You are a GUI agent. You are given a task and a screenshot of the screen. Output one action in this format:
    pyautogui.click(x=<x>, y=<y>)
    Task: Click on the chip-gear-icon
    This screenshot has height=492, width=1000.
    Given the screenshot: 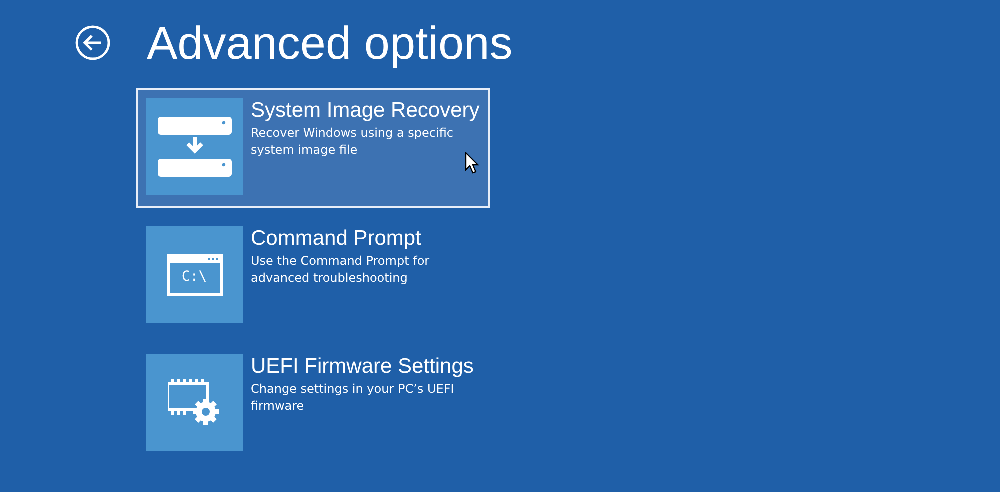 What is the action you would take?
    pyautogui.click(x=195, y=402)
    